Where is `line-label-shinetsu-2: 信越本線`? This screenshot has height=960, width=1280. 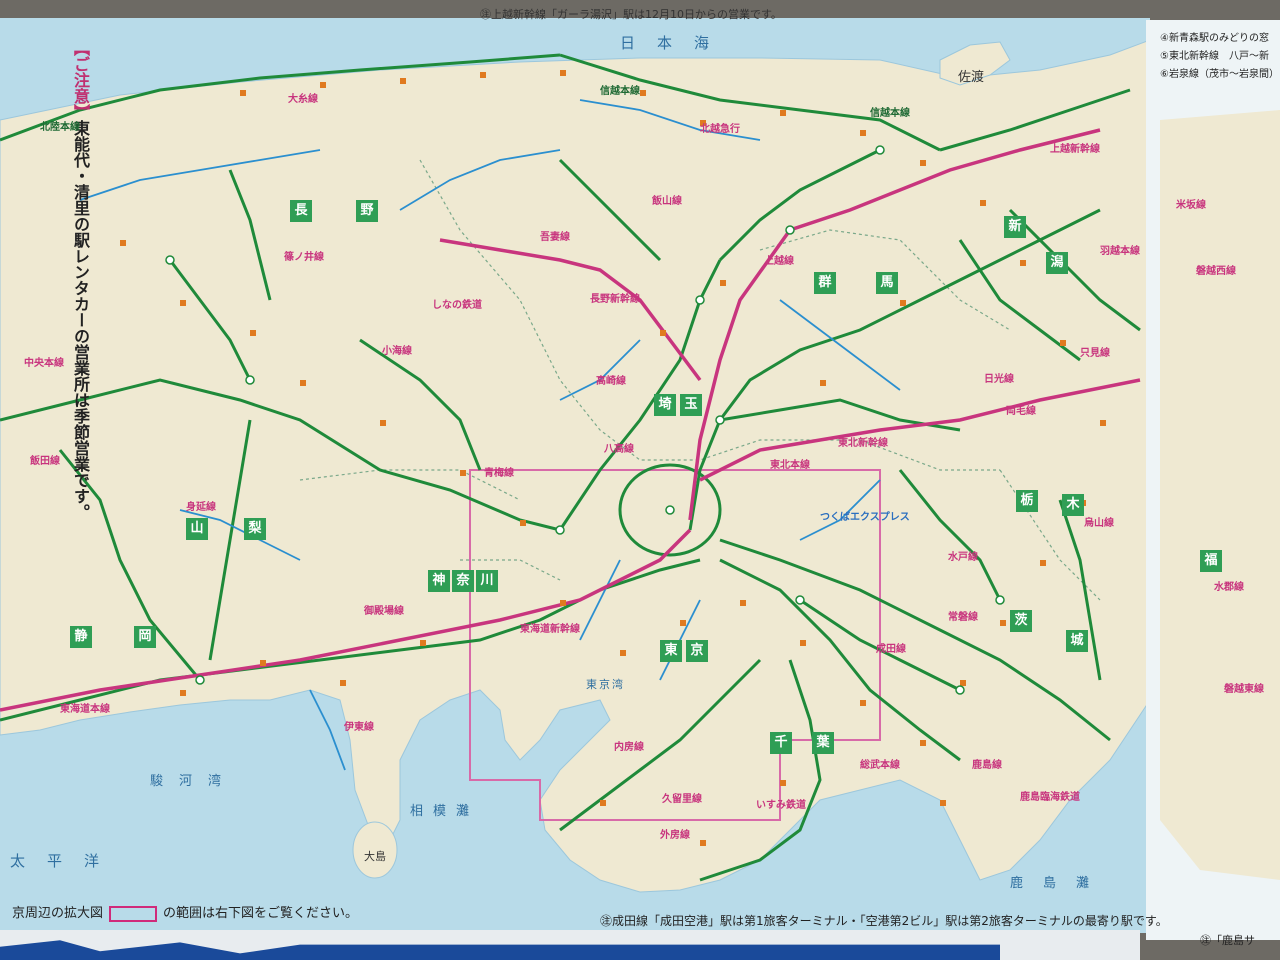
line-label-shinetsu-2: 信越本線 is located at coordinates (890, 113).